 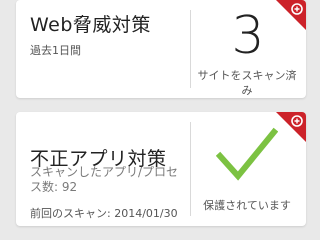 What do you see at coordinates (55, 50) in the screenshot?
I see `web-threat-period: 過去1日間` at bounding box center [55, 50].